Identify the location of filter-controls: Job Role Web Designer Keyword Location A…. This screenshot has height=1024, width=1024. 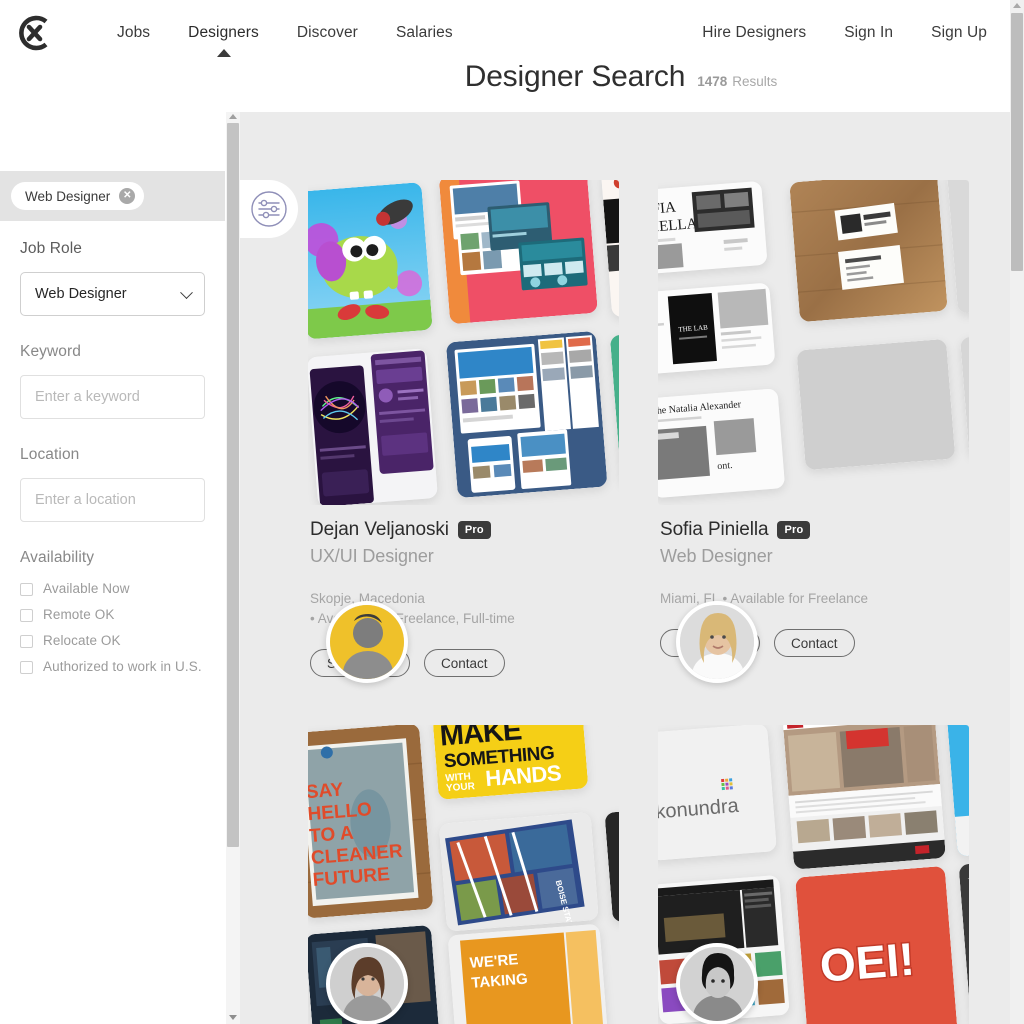
(112, 470).